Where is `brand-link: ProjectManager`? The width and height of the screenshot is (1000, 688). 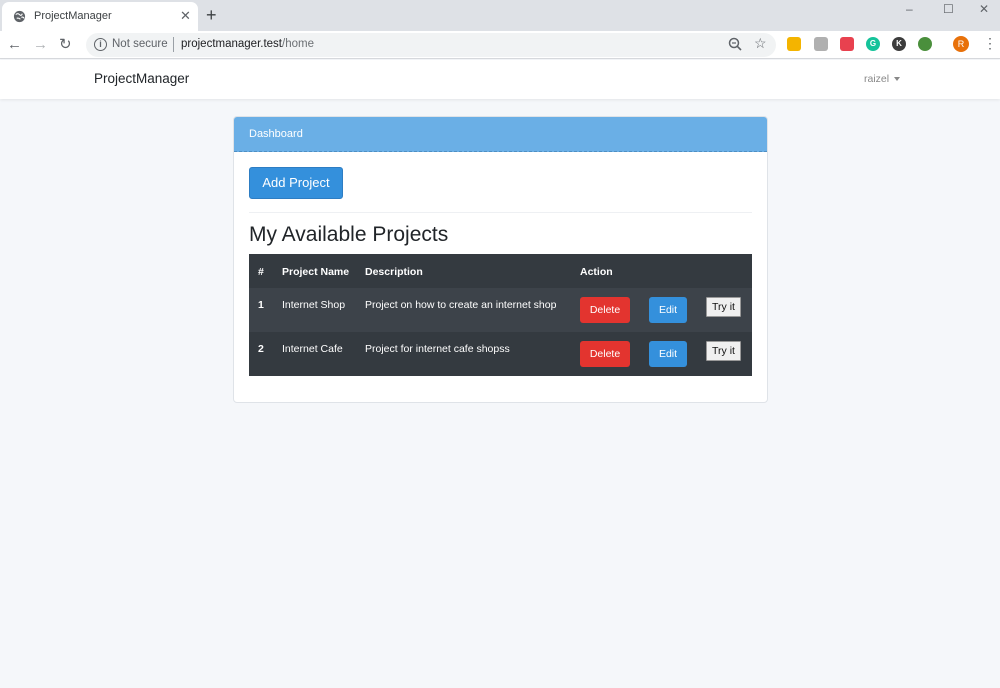 brand-link: ProjectManager is located at coordinates (141, 78).